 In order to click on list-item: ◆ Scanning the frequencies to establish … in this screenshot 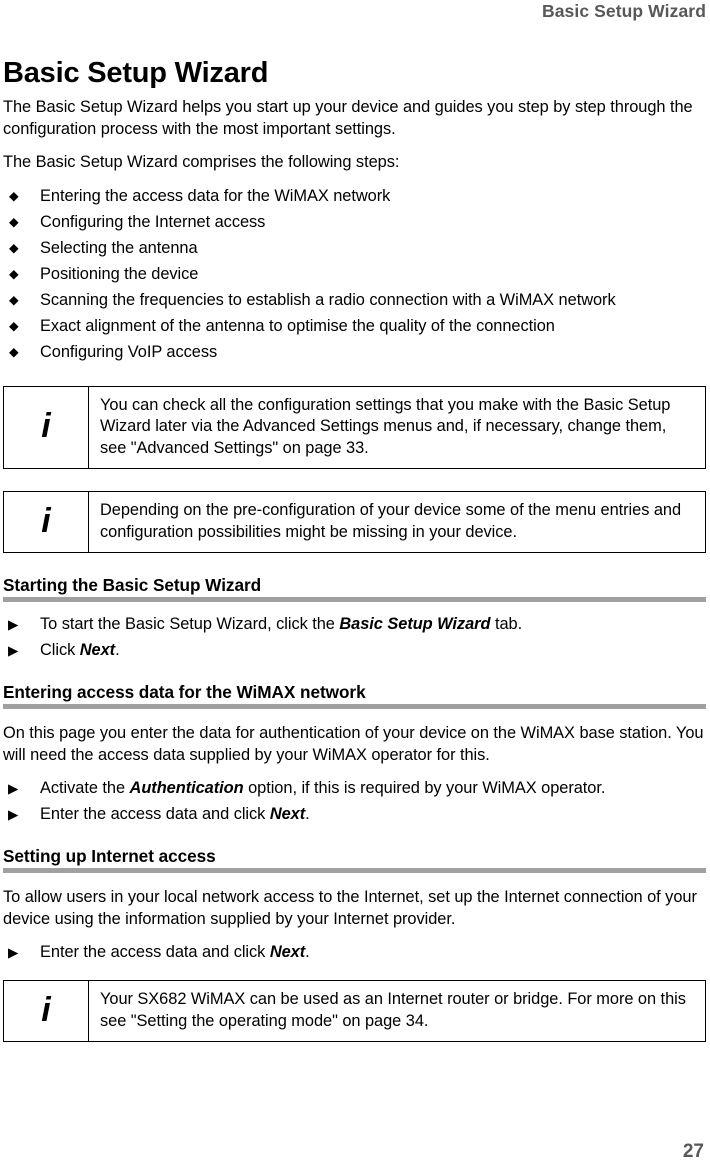, I will do `click(354, 301)`.